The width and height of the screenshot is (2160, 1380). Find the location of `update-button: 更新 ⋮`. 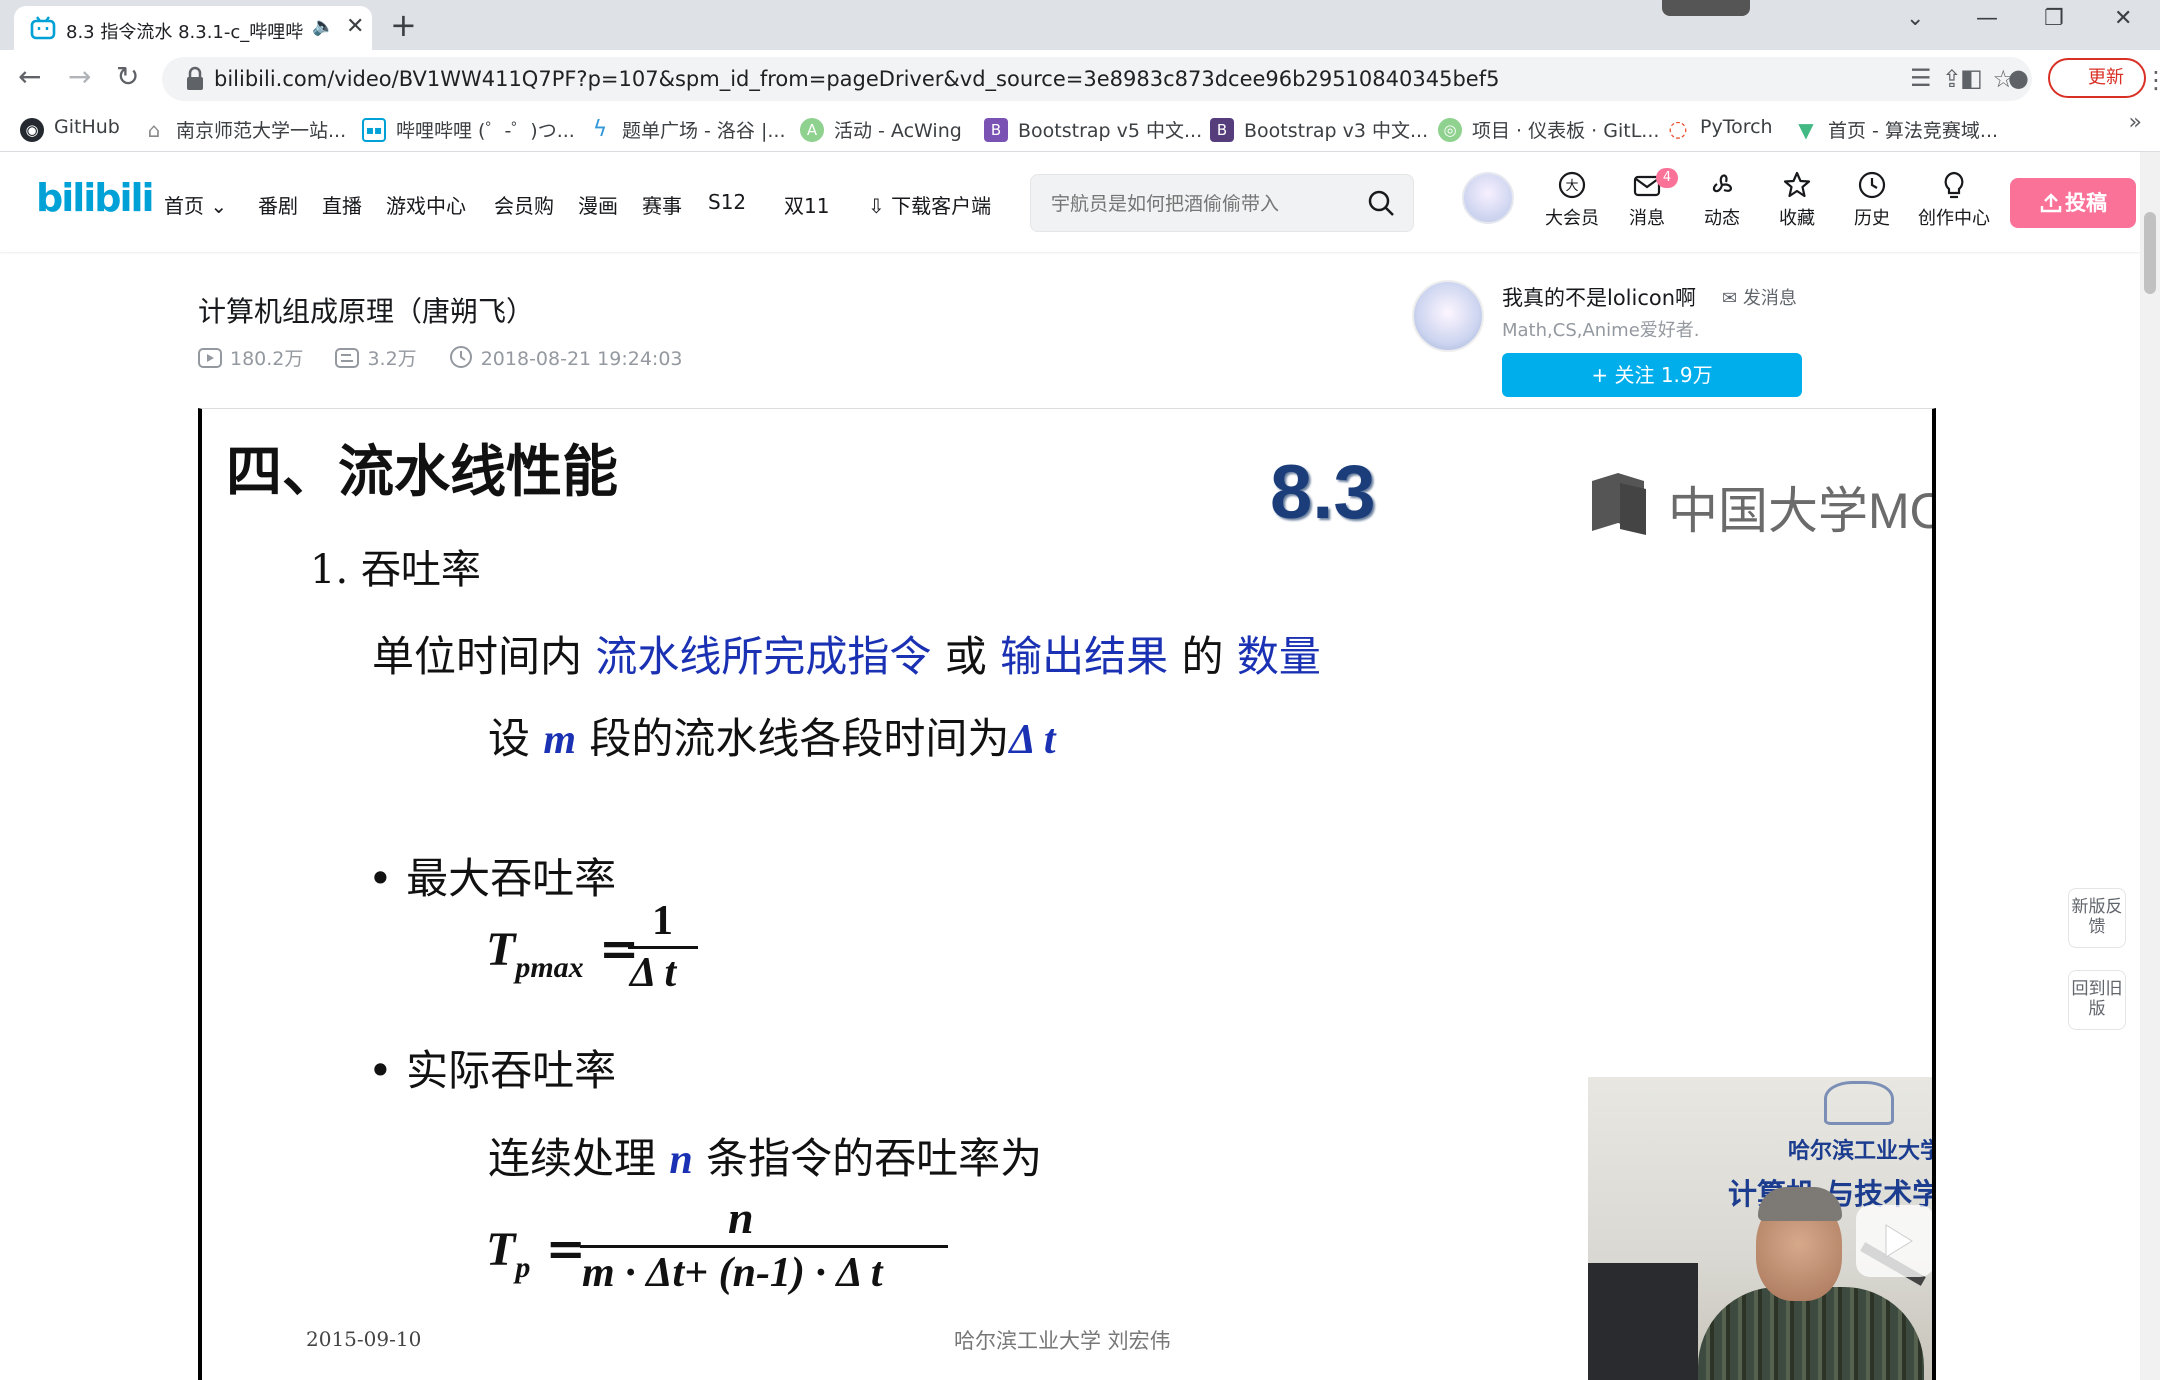

update-button: 更新 ⋮ is located at coordinates (2104, 78).